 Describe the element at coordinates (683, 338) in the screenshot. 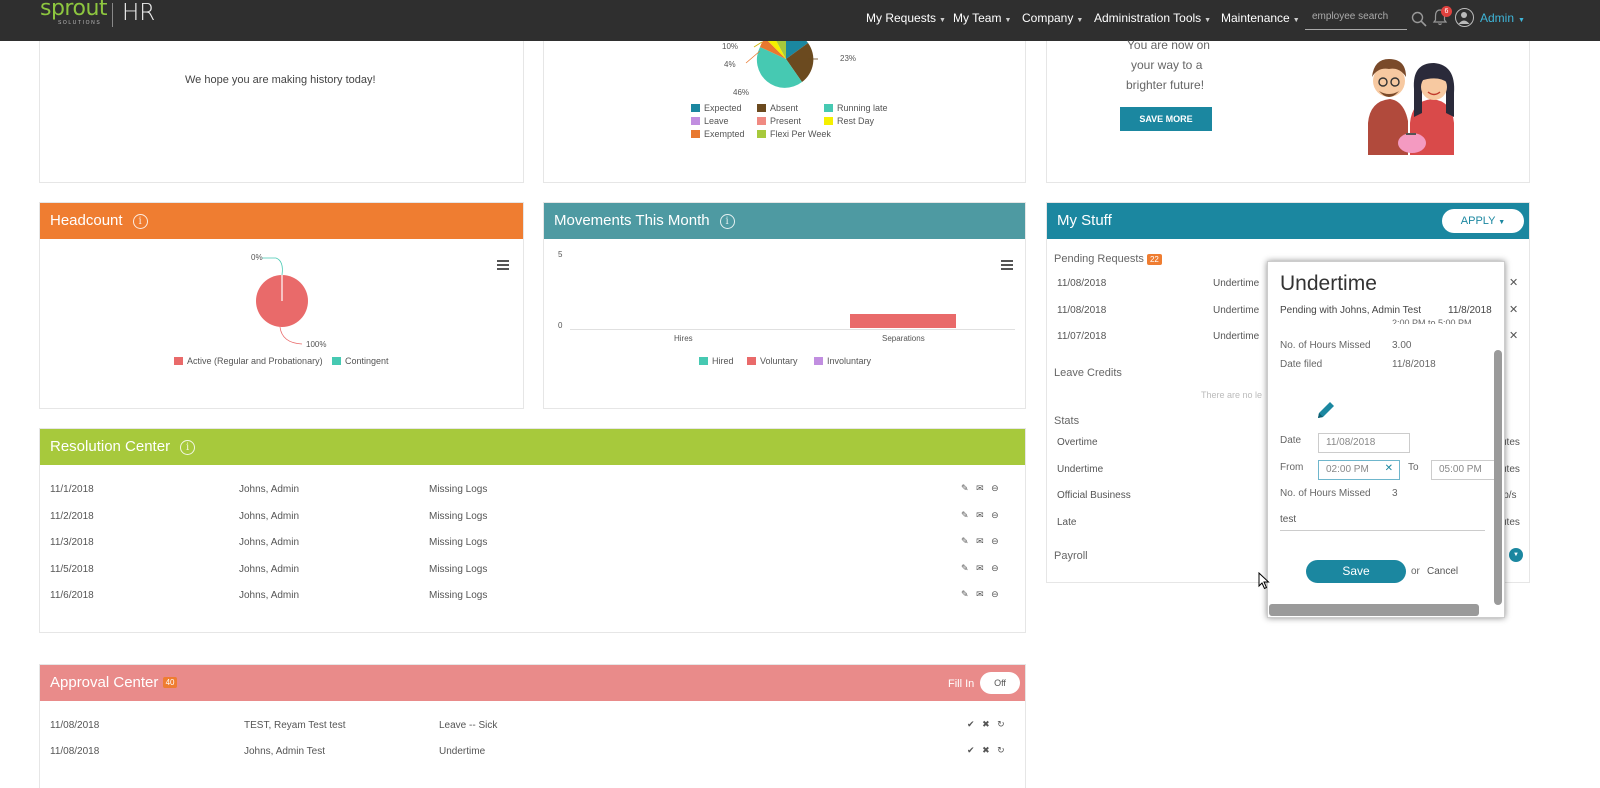

I see `x-category: Hires` at that location.